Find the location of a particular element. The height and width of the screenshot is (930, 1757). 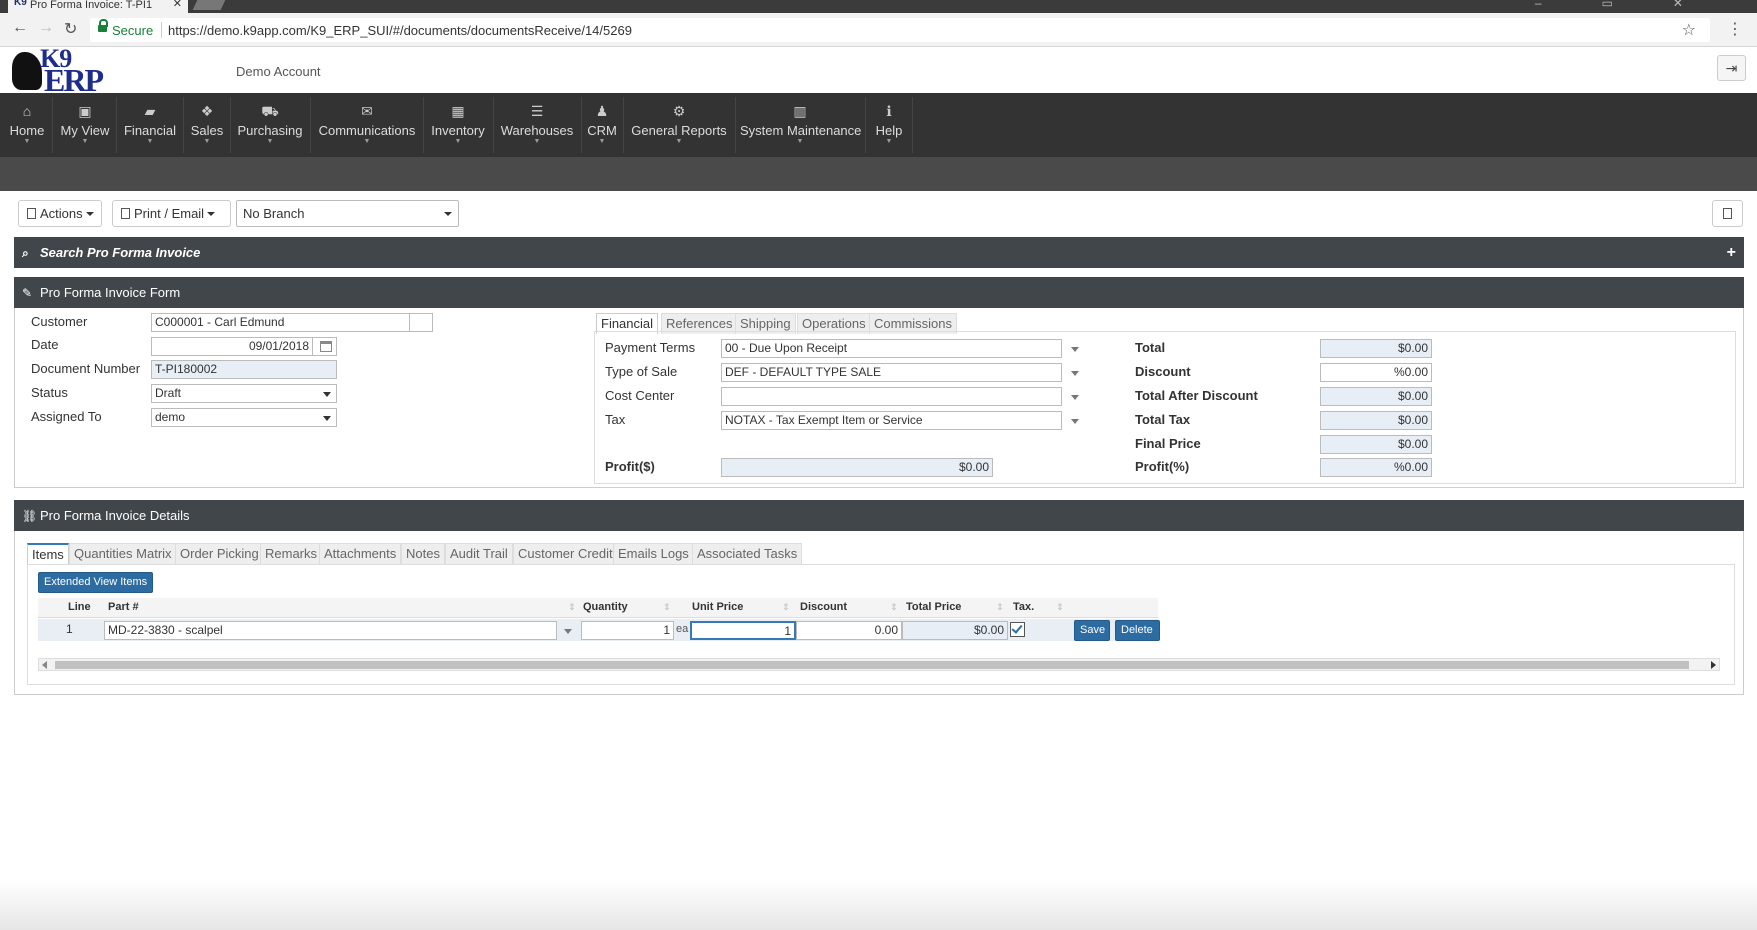

part-number-input: MD-22-3830 - scalpel is located at coordinates (330, 630).